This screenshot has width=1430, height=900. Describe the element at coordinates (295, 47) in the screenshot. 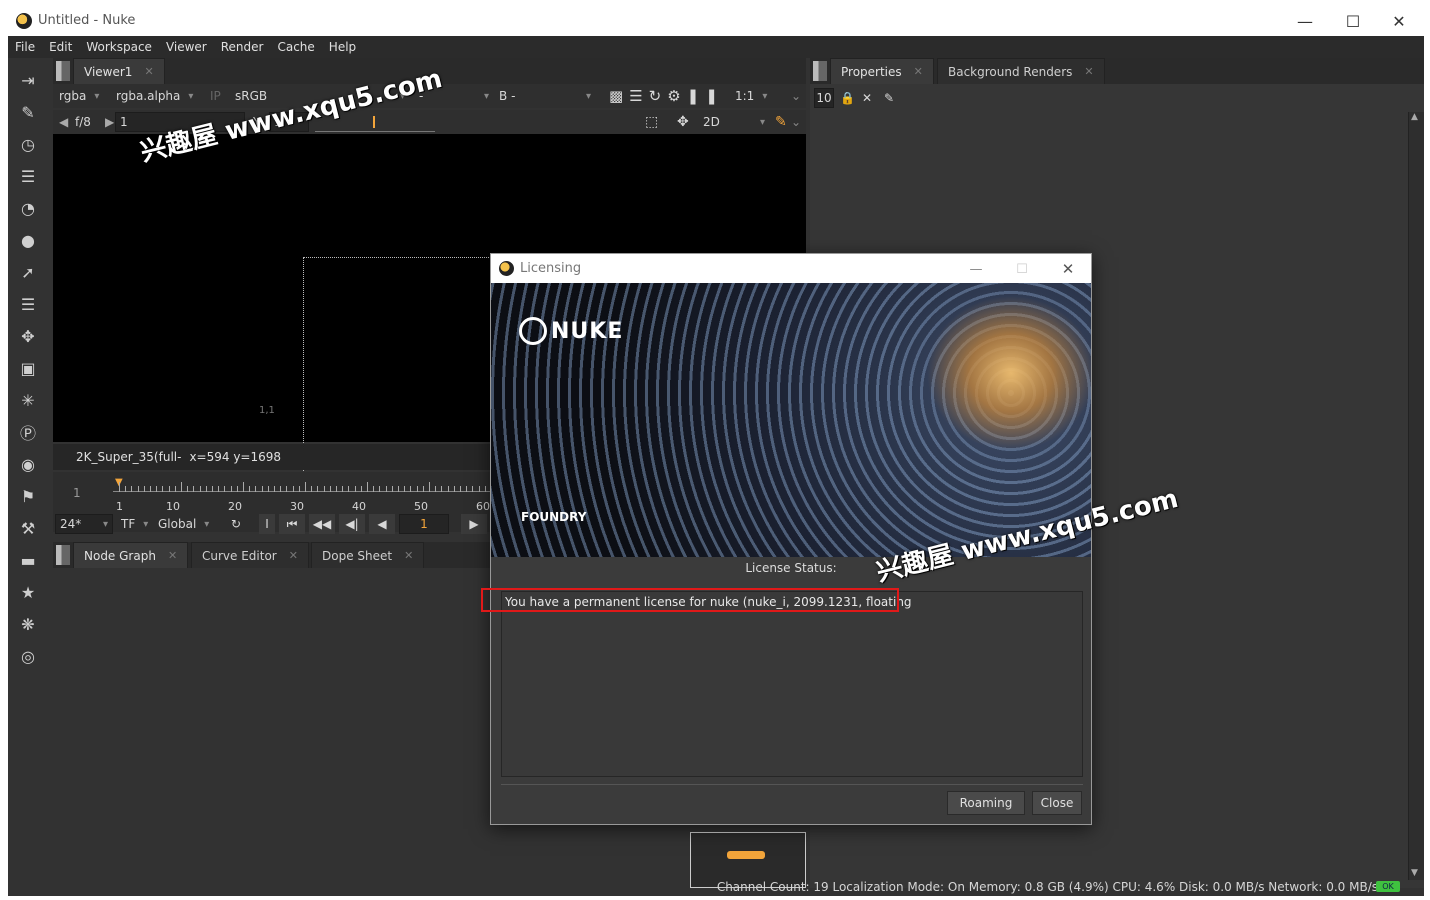

I see `menu-cache: Cache` at that location.